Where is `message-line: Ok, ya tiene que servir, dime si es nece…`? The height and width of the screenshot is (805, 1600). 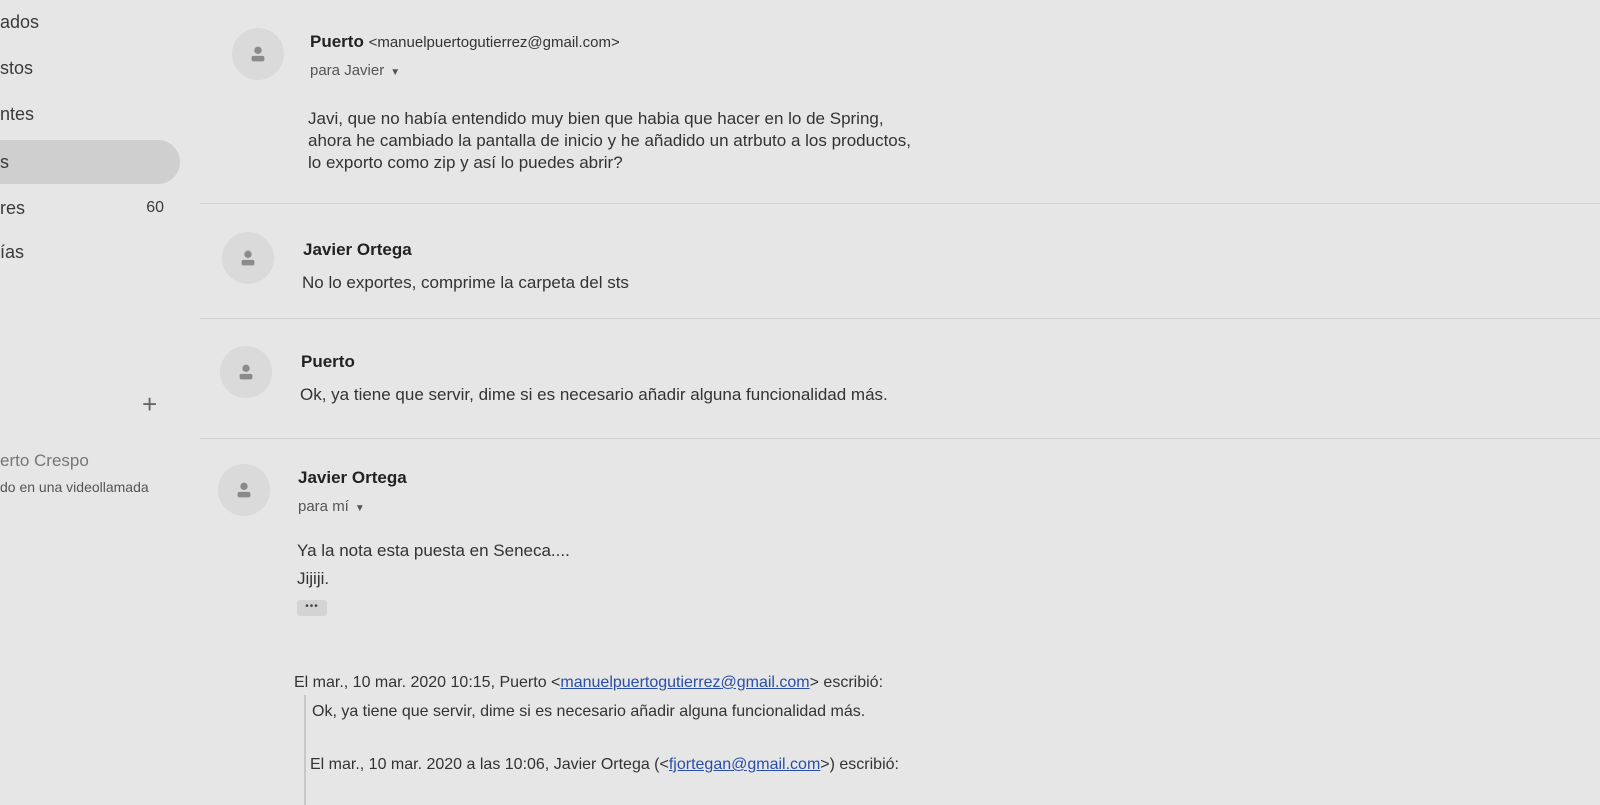
message-line: Ok, ya tiene que servir, dime si es nece… is located at coordinates (594, 394).